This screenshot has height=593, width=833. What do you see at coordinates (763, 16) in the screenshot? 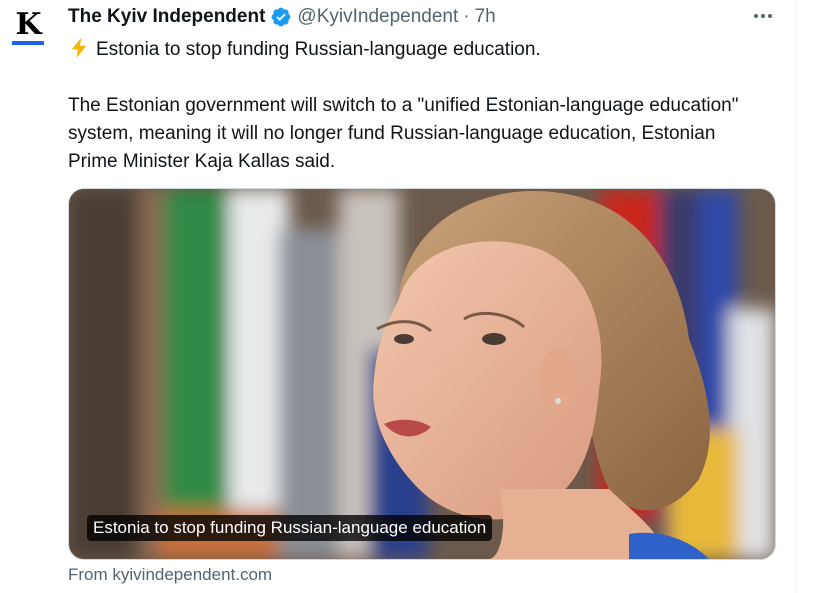
I see `more-options-icon` at bounding box center [763, 16].